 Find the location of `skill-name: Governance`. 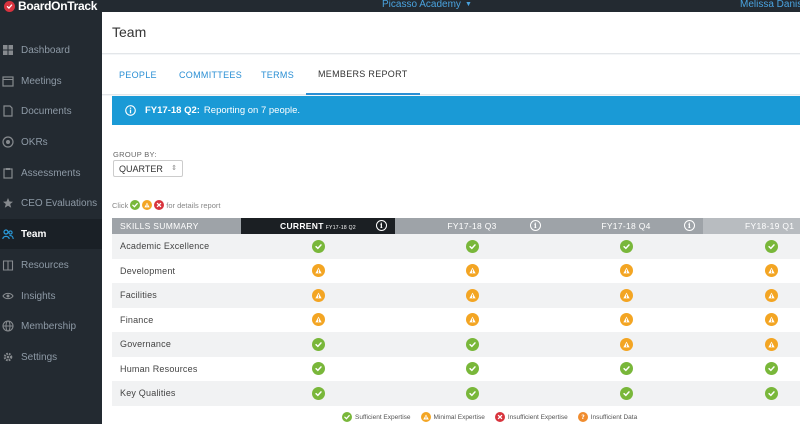

skill-name: Governance is located at coordinates (146, 344).